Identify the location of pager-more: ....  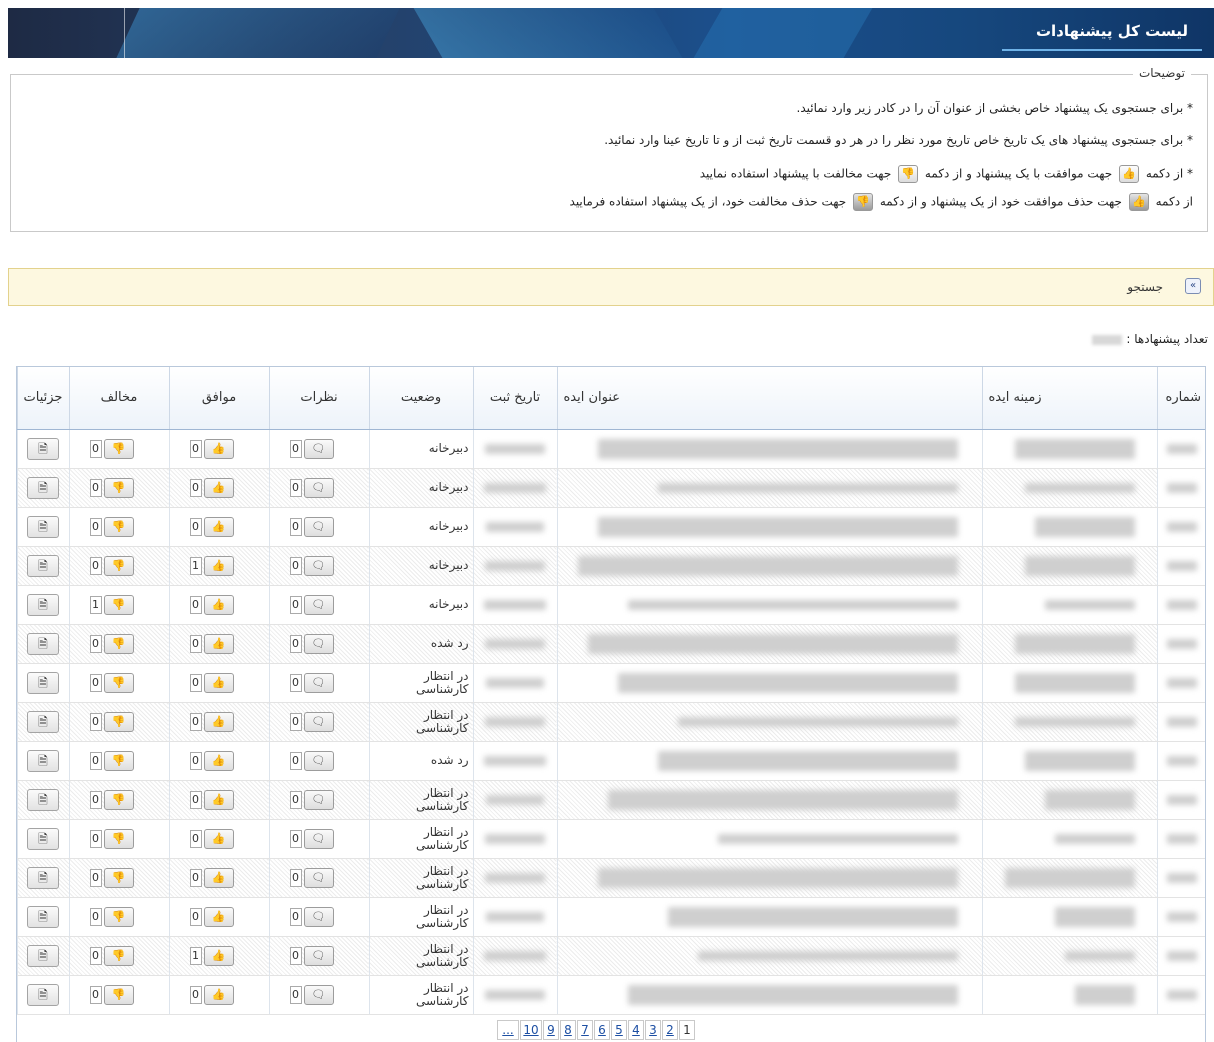
(508, 1030).